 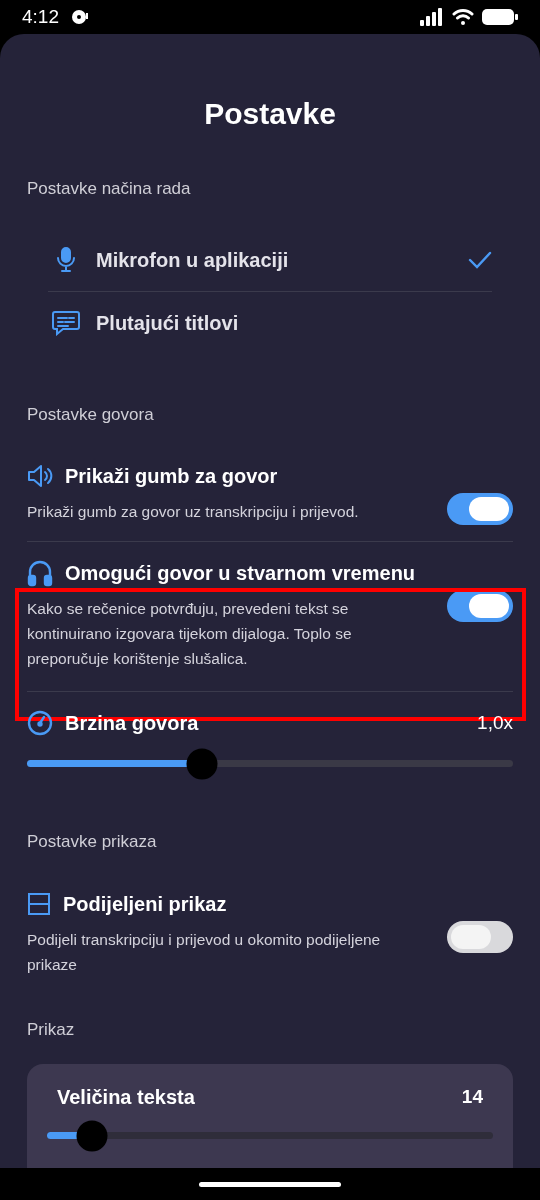 I want to click on sheet-title: Postavke, so click(x=270, y=114).